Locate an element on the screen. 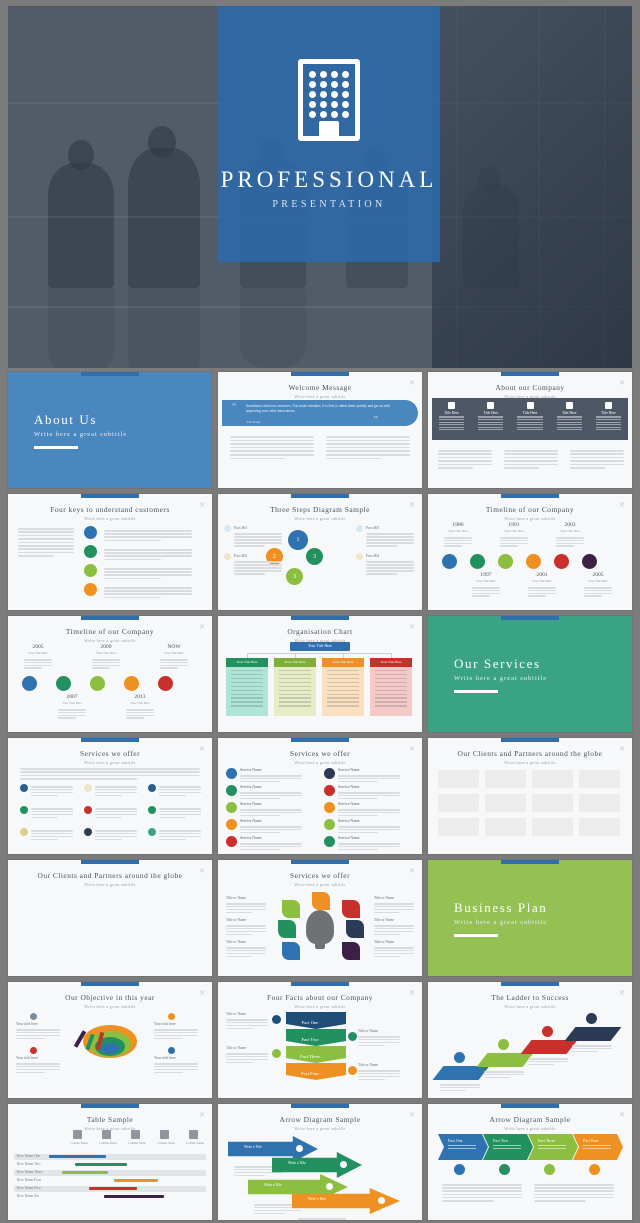 The height and width of the screenshot is (1223, 640). objective-label: Your title here is located at coordinates (27, 1058).